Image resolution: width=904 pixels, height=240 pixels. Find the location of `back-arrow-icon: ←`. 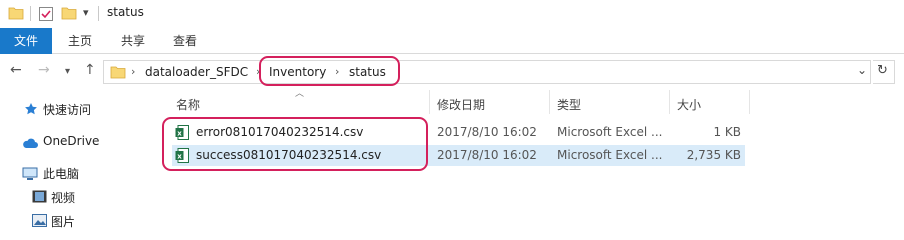

back-arrow-icon: ← is located at coordinates (16, 70).